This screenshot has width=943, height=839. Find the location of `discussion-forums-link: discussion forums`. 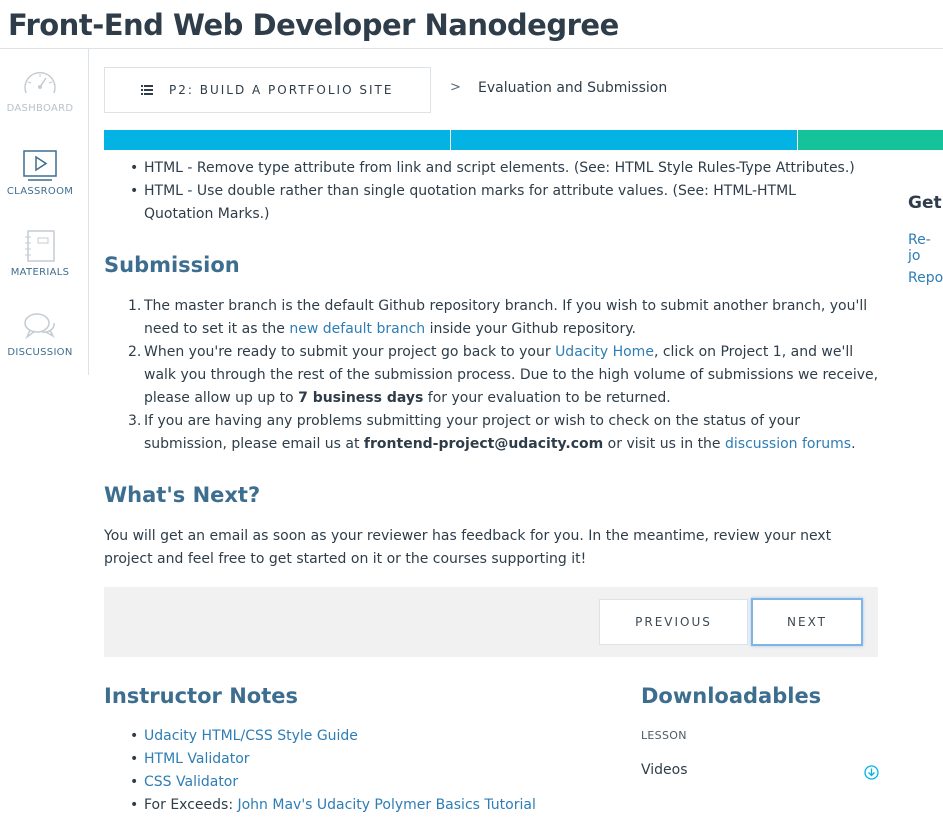

discussion-forums-link: discussion forums is located at coordinates (788, 444).